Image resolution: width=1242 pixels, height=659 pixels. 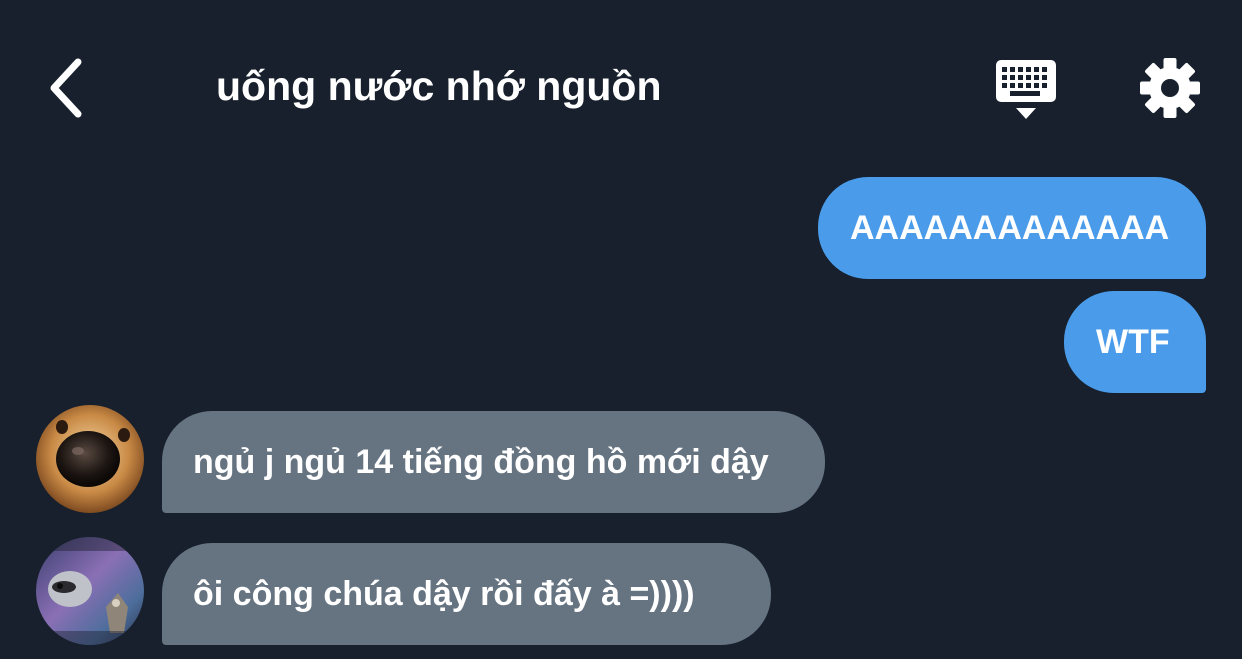 I want to click on message-text: WTF, so click(x=1133, y=342).